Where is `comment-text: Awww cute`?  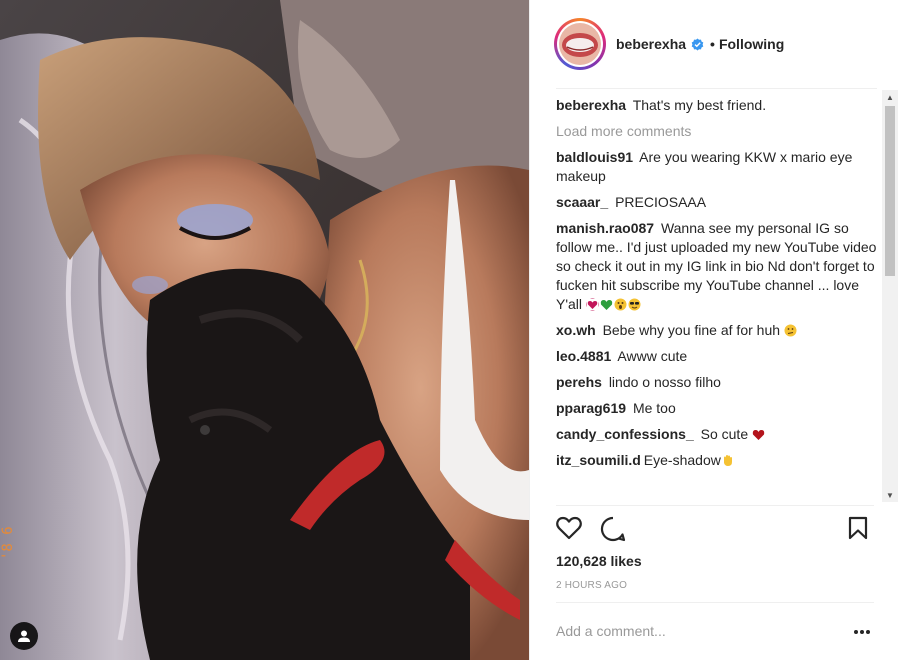
comment-text: Awww cute is located at coordinates (652, 356).